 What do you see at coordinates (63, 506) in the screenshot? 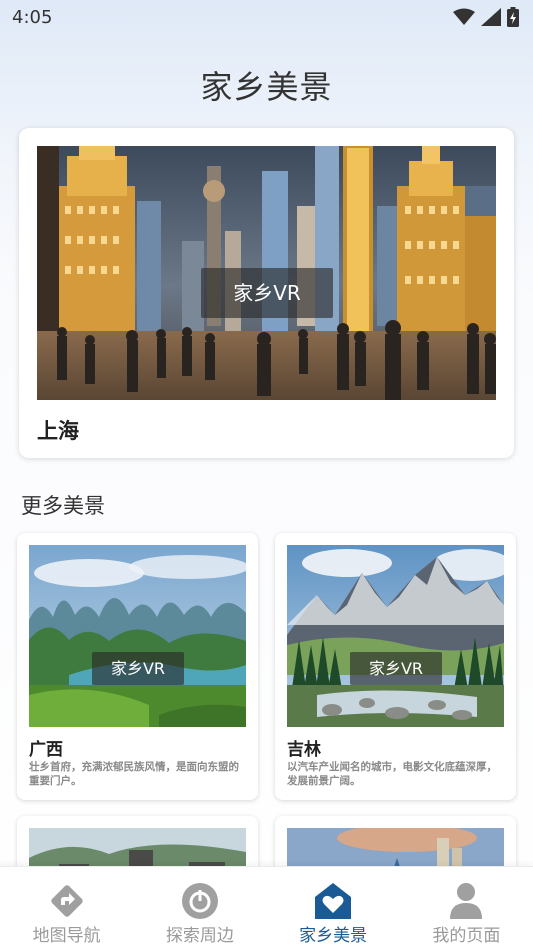
I see `section-title: 更多美景` at bounding box center [63, 506].